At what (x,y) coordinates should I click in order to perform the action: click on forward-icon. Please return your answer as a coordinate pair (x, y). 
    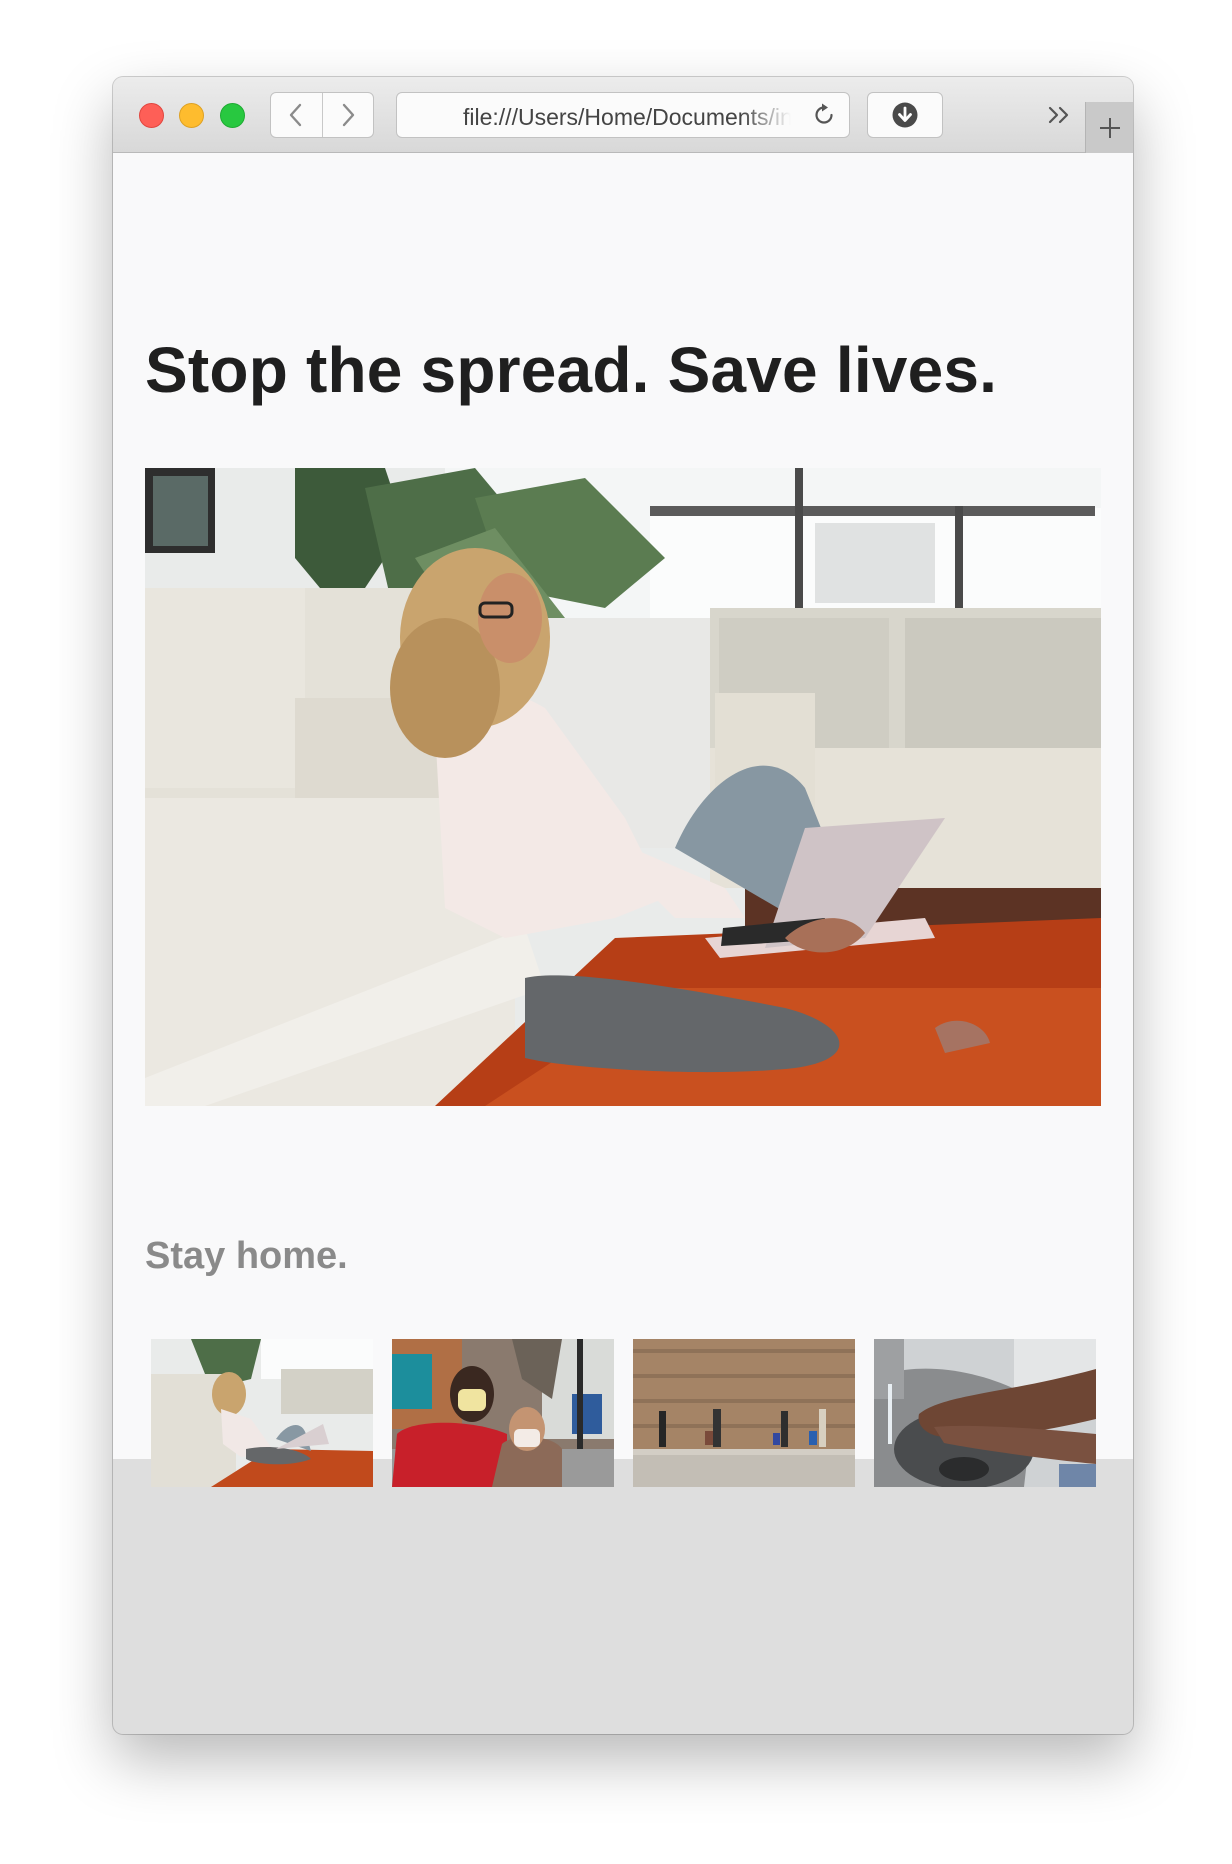
    Looking at the image, I should click on (348, 115).